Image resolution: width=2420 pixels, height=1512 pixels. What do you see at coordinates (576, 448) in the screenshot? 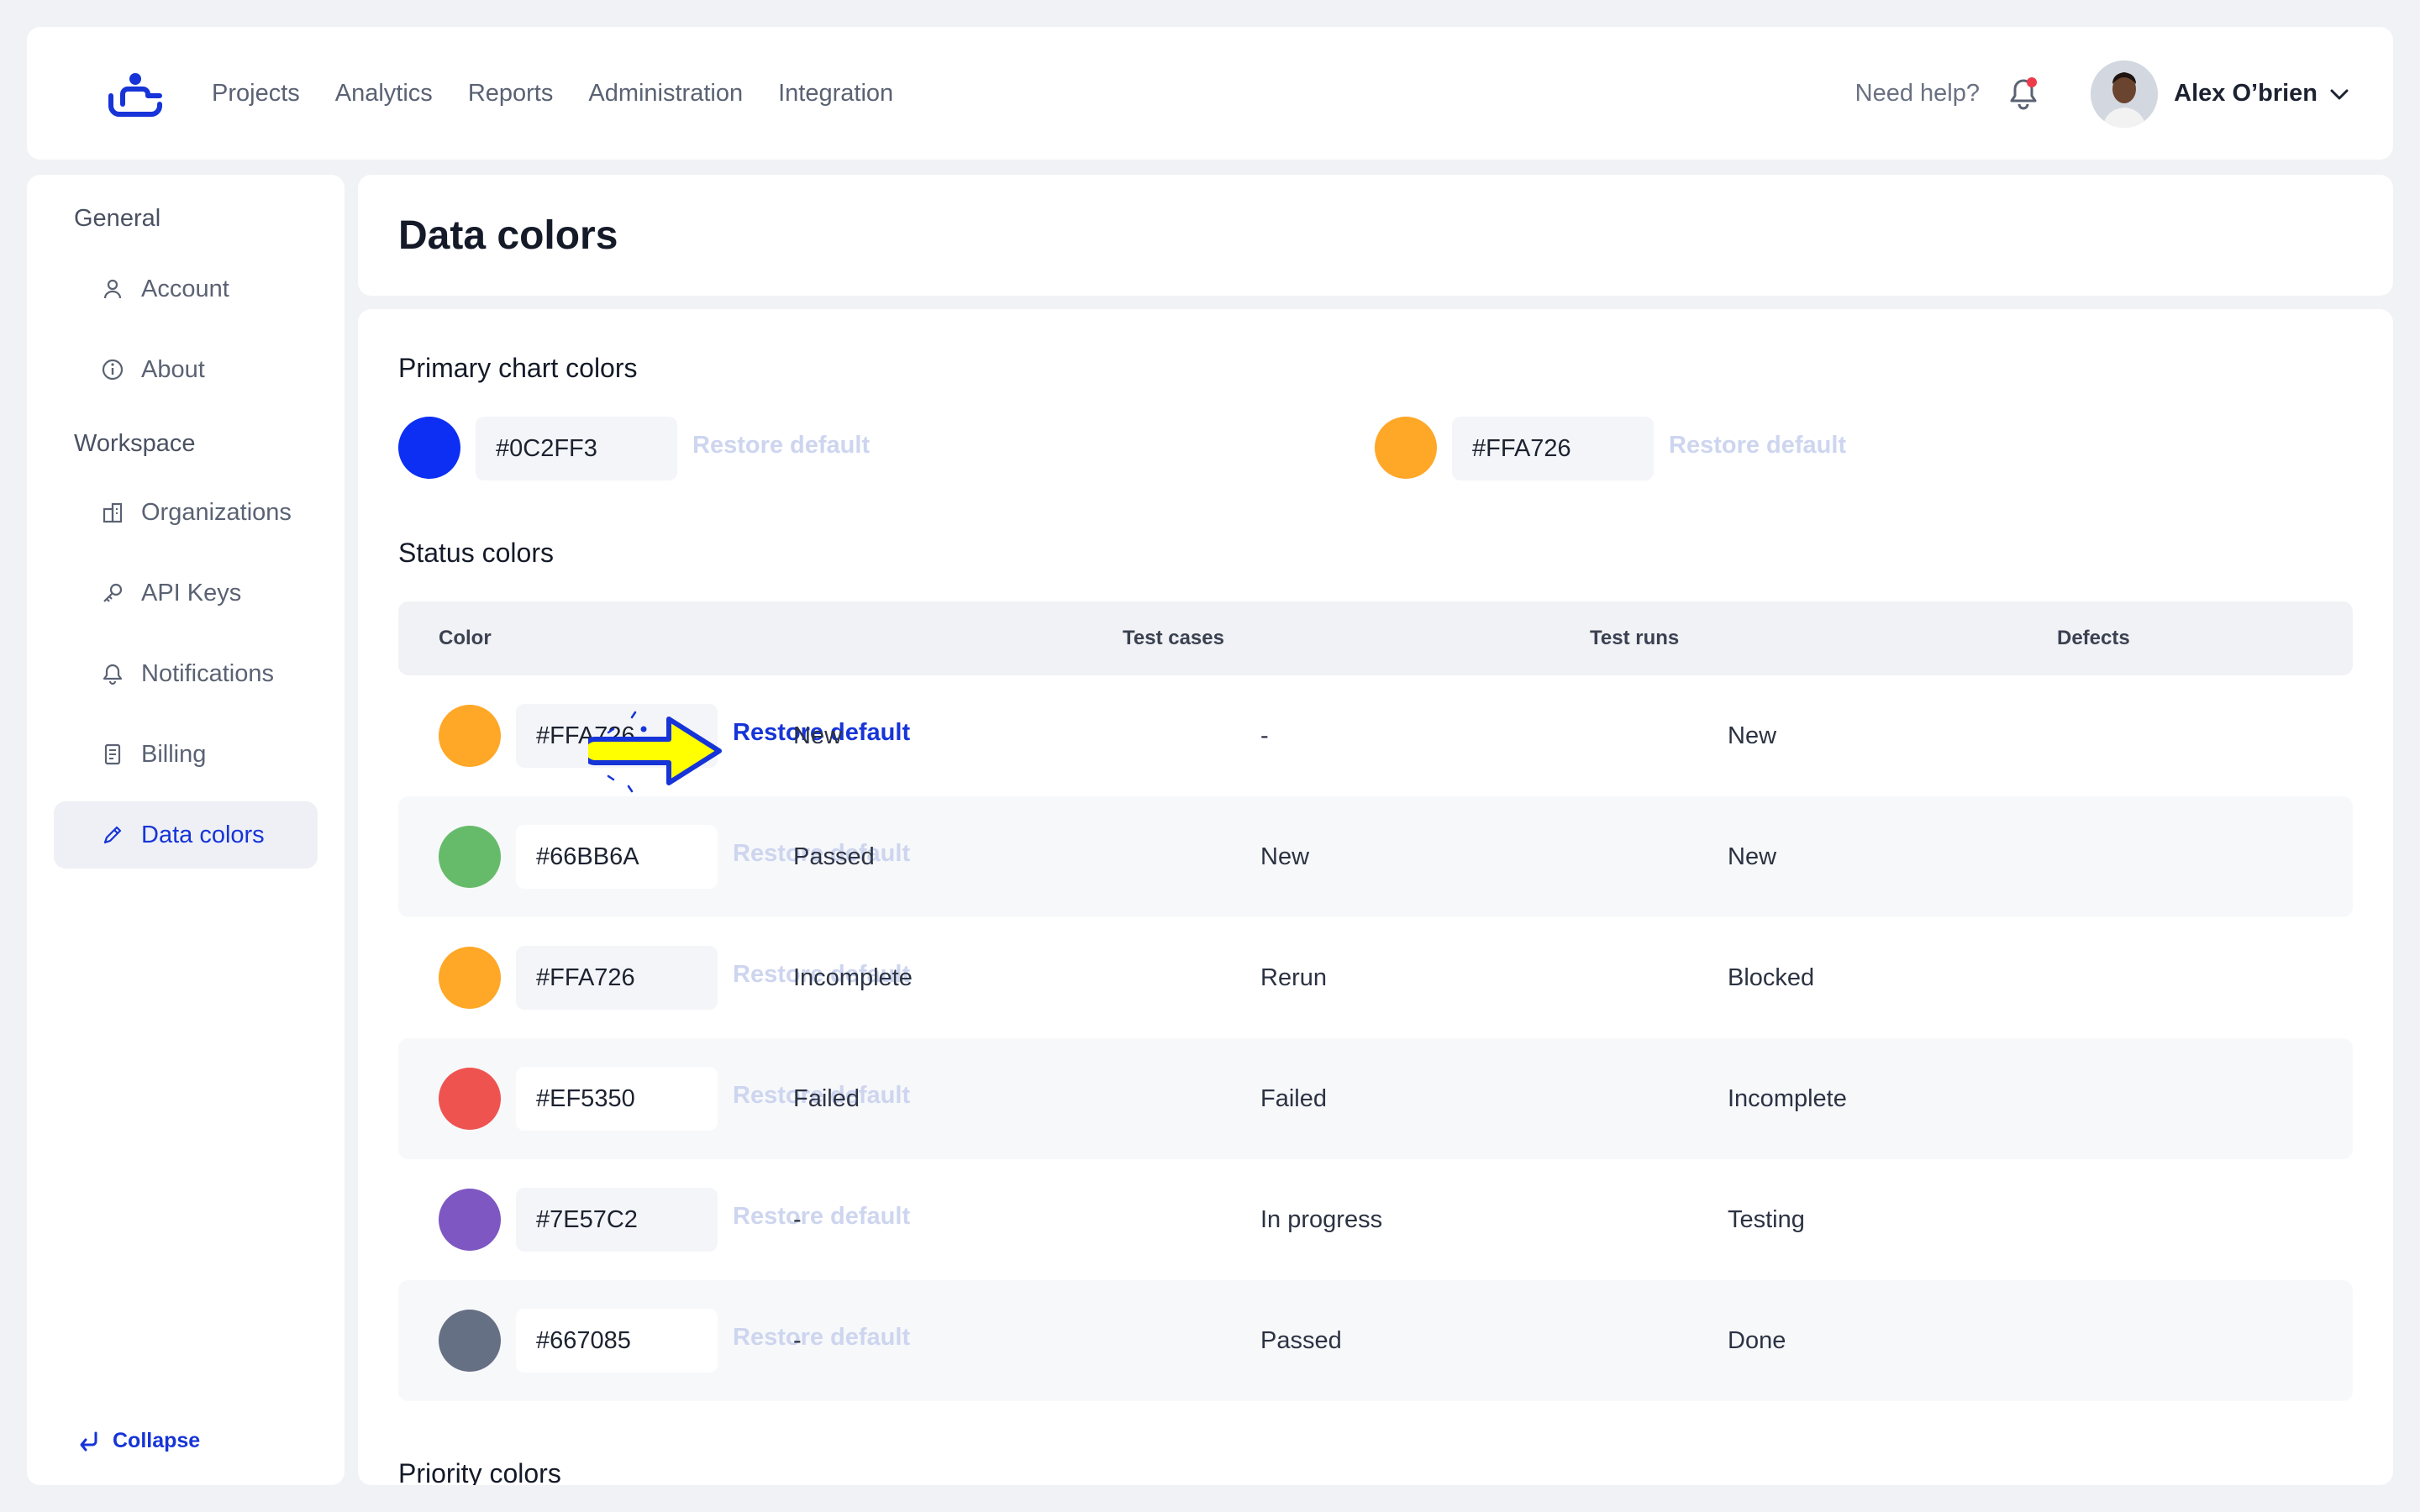
I see `primary-color-hex-input: #0C2FF3` at bounding box center [576, 448].